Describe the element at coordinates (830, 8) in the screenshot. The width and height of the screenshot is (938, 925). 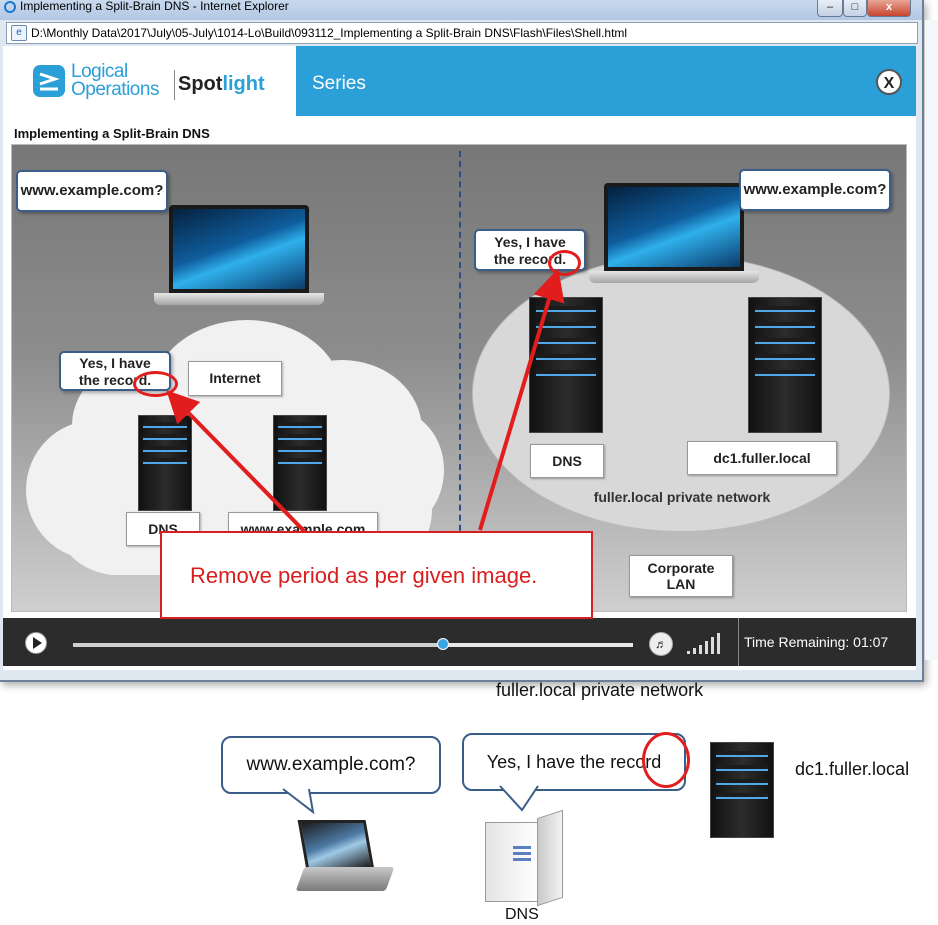
I see `minimize-button: –` at that location.